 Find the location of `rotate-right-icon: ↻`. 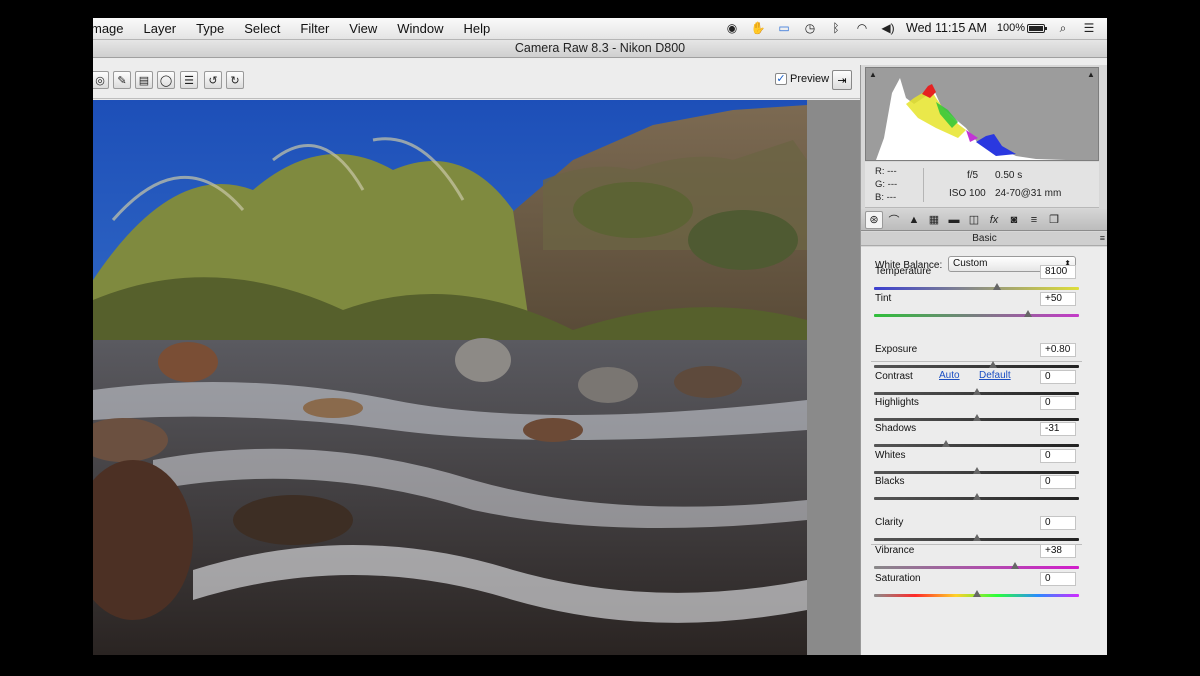

rotate-right-icon: ↻ is located at coordinates (235, 80).